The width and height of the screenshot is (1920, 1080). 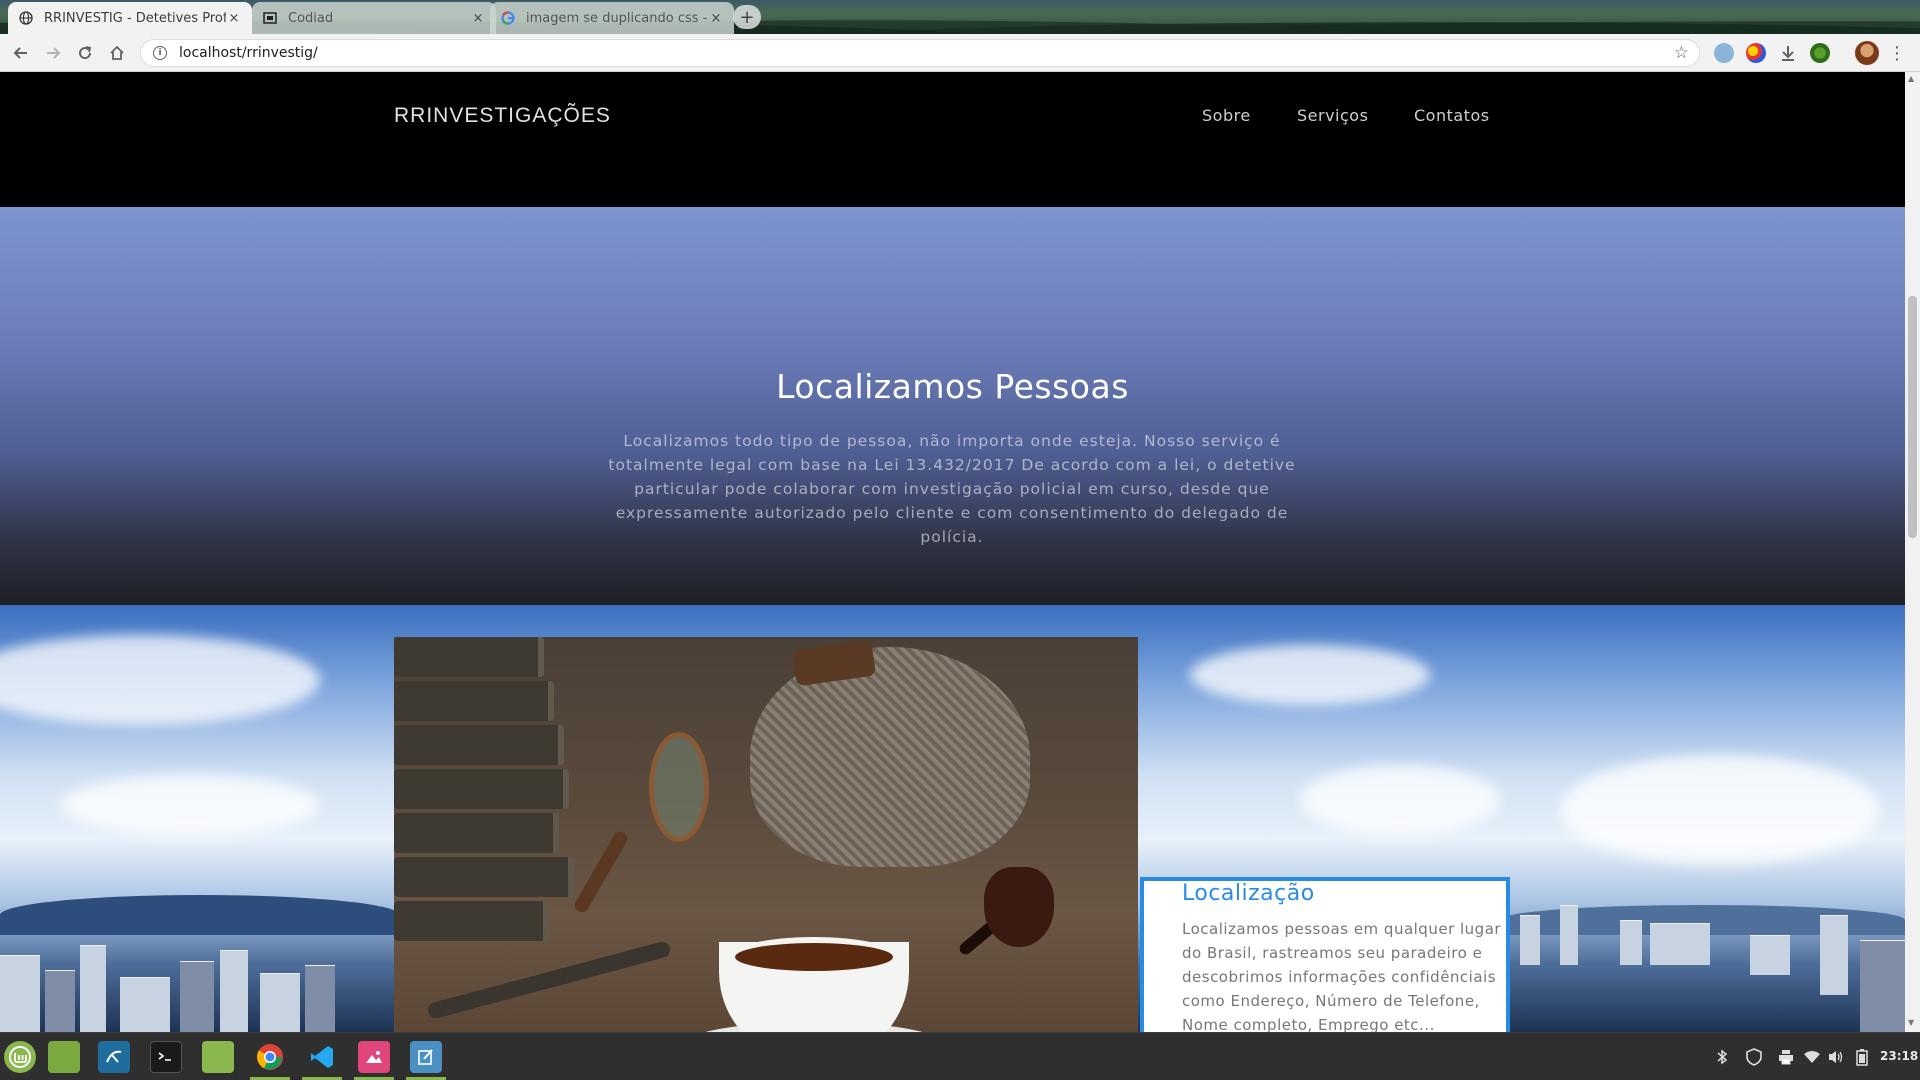 I want to click on download-icon, so click(x=1788, y=53).